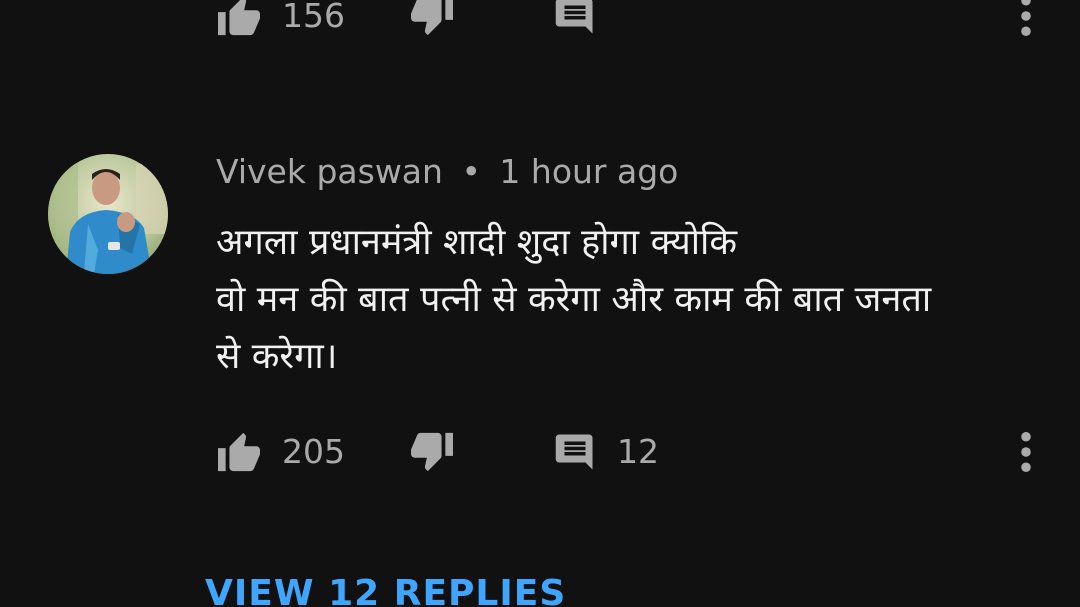  What do you see at coordinates (631, 20) in the screenshot?
I see `previous-comment-actions: 156` at bounding box center [631, 20].